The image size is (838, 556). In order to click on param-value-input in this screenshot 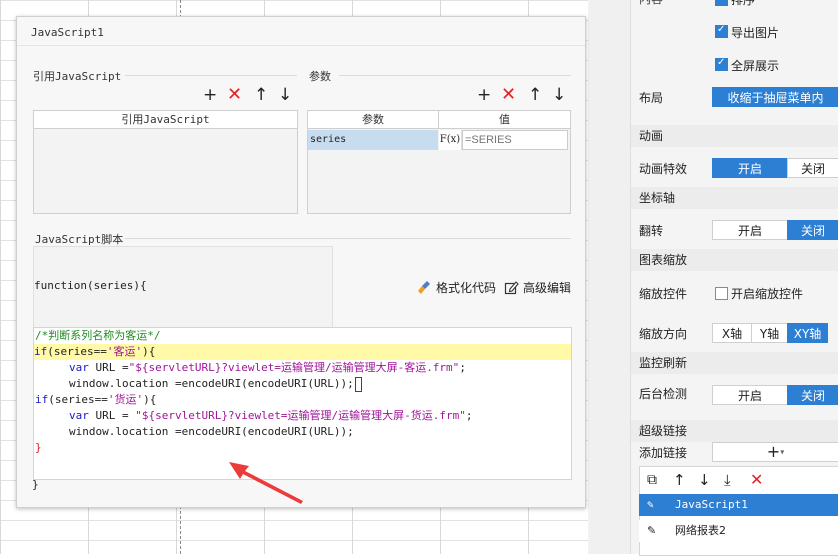, I will do `click(515, 140)`.